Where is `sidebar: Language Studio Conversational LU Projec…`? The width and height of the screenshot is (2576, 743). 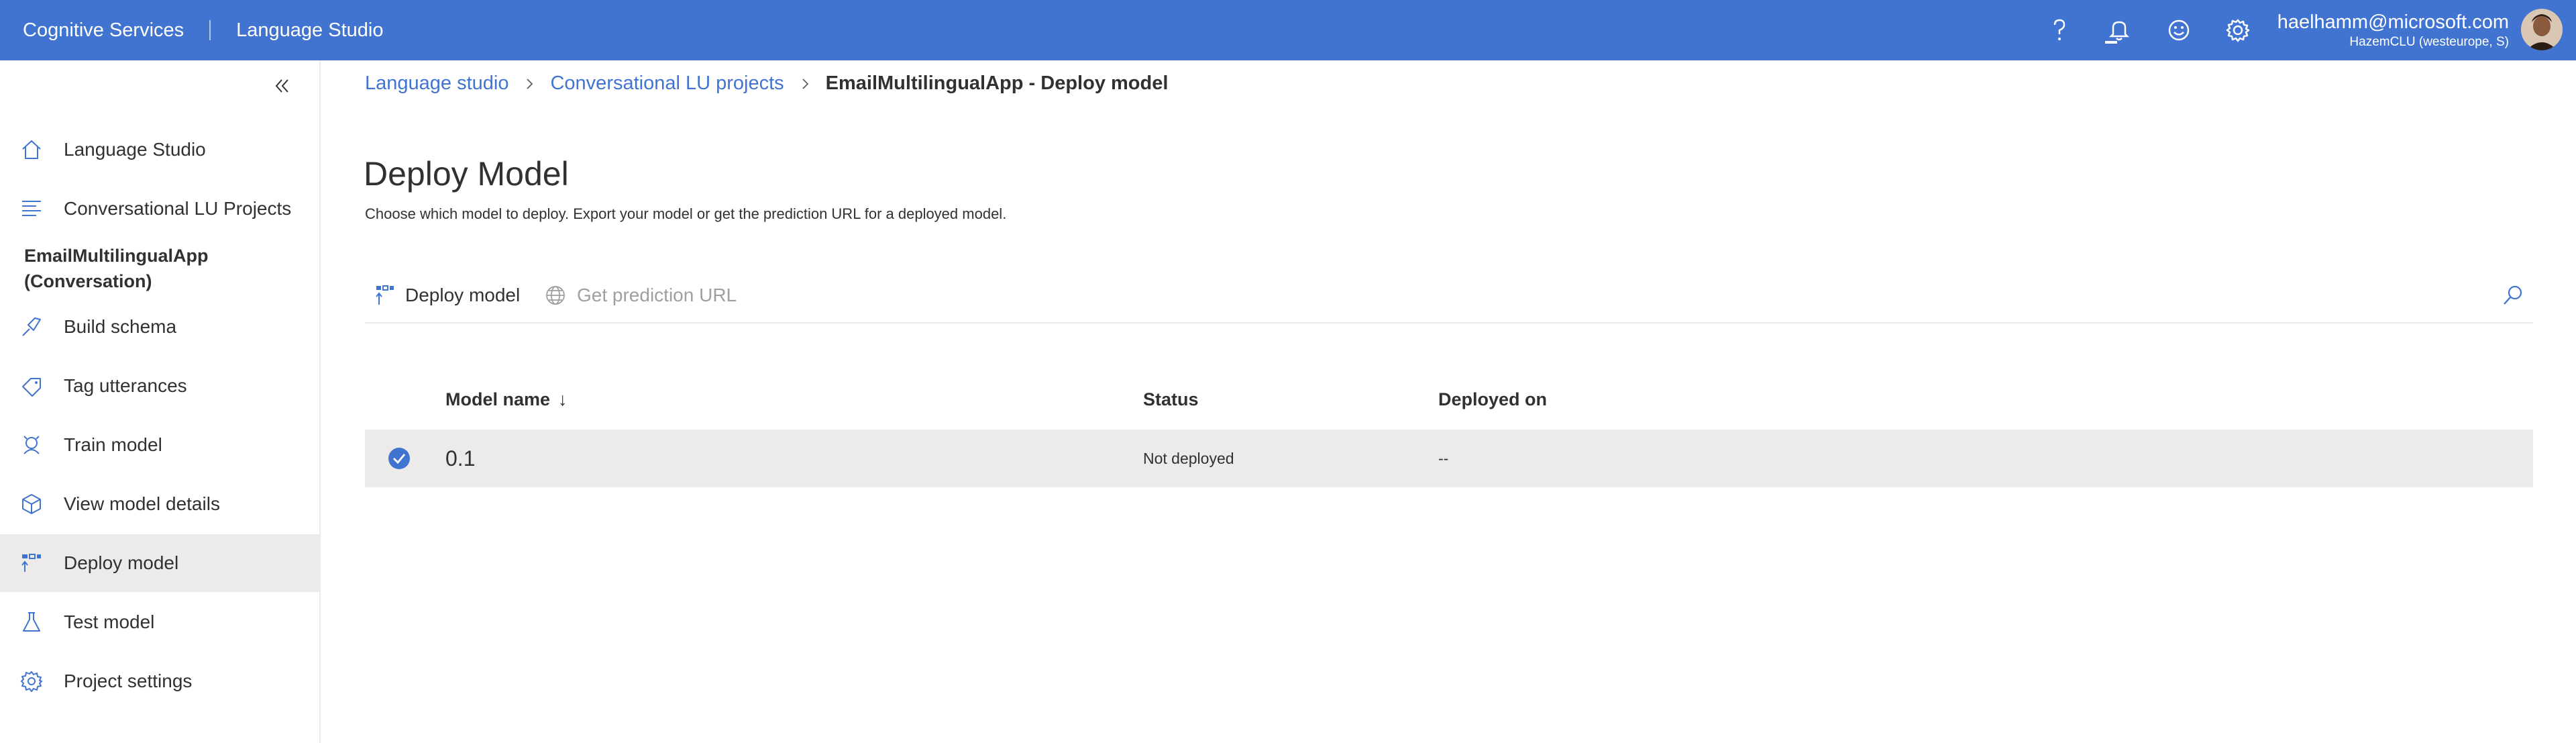 sidebar: Language Studio Conversational LU Projec… is located at coordinates (160, 401).